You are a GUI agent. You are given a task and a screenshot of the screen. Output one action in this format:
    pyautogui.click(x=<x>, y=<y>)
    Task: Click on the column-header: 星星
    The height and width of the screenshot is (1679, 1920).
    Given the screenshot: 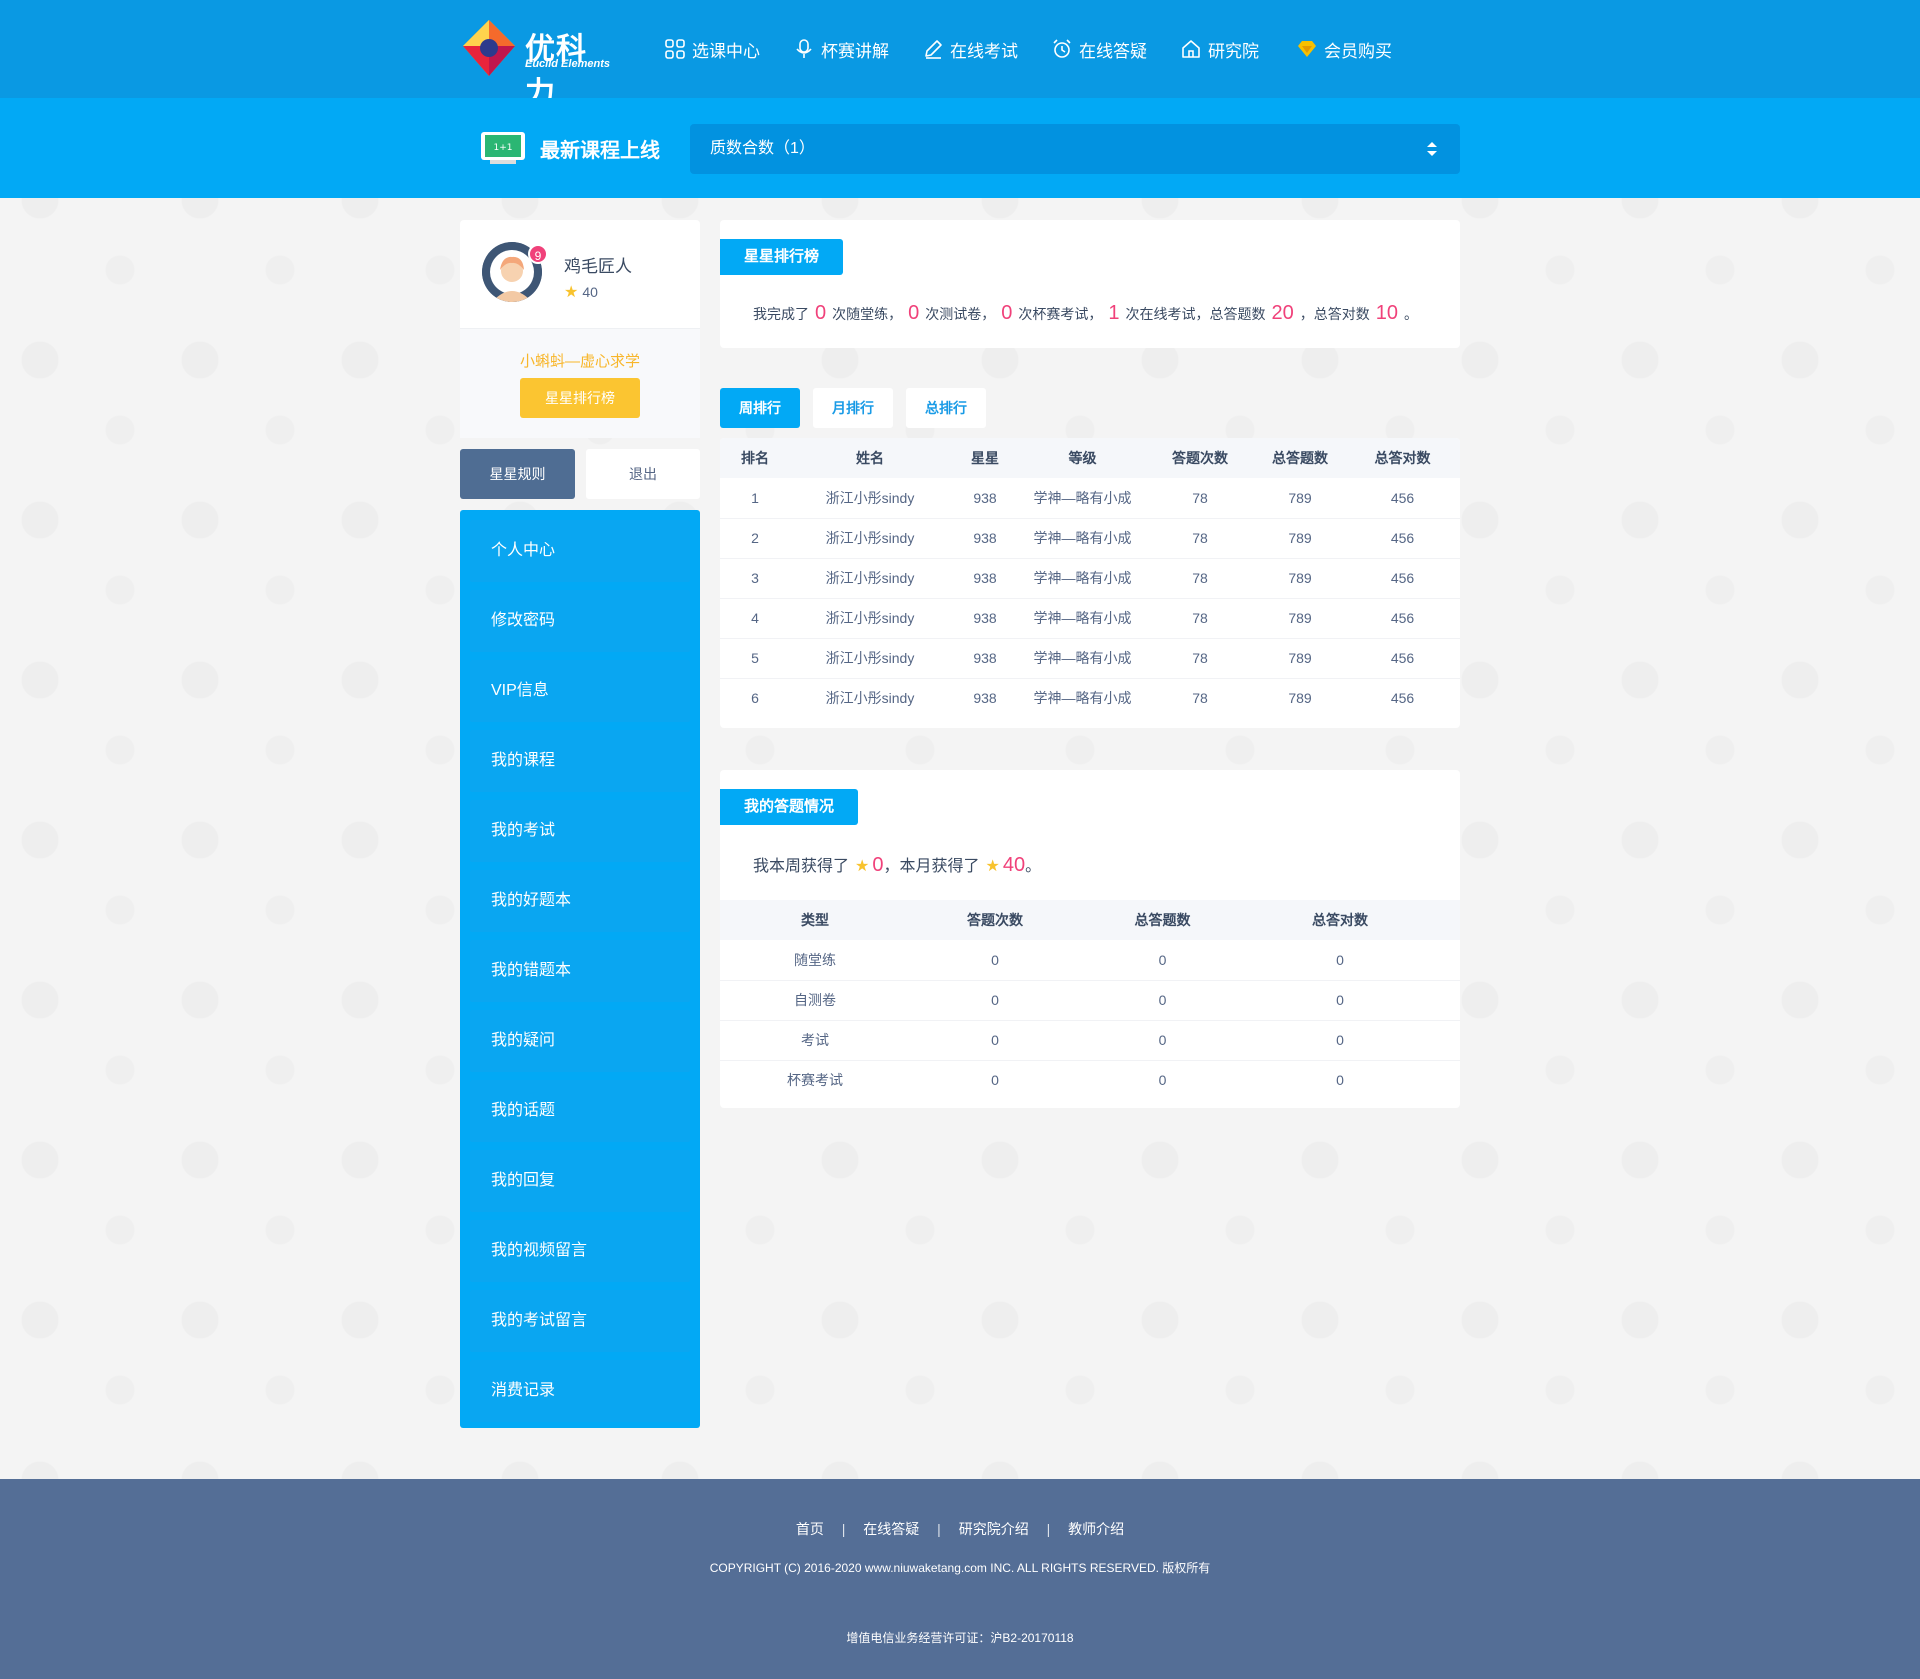 What is the action you would take?
    pyautogui.click(x=985, y=458)
    